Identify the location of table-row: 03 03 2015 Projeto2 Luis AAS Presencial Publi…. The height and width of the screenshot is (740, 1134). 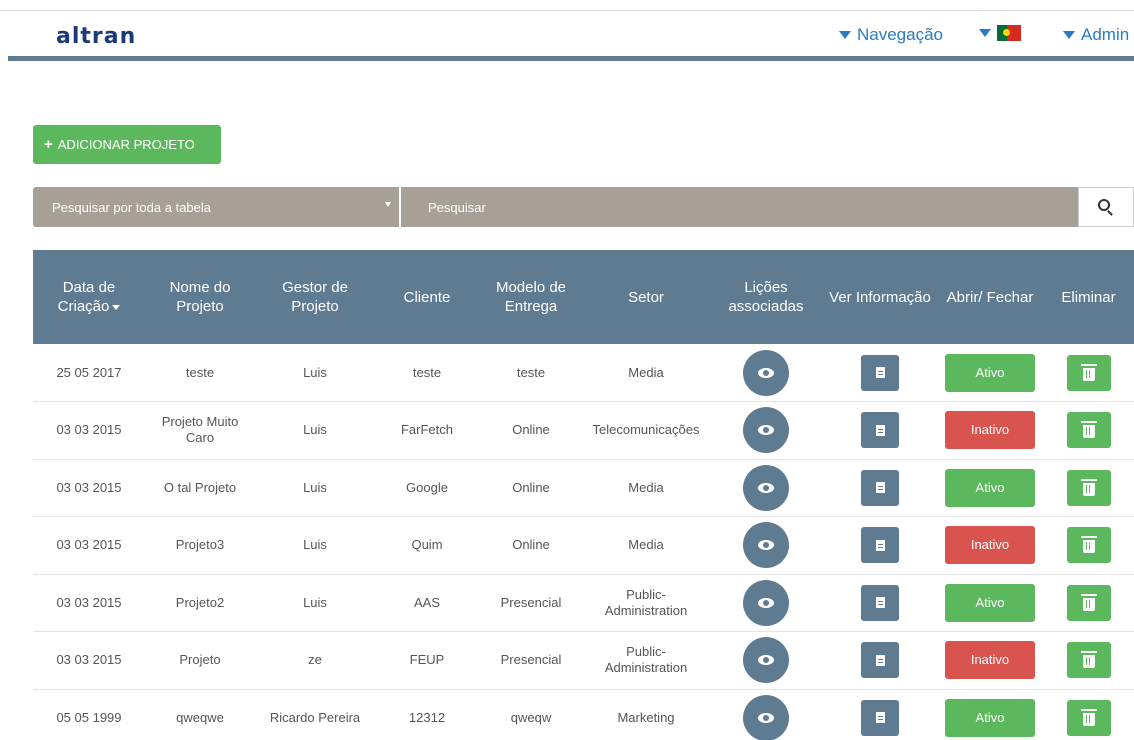
(583, 603).